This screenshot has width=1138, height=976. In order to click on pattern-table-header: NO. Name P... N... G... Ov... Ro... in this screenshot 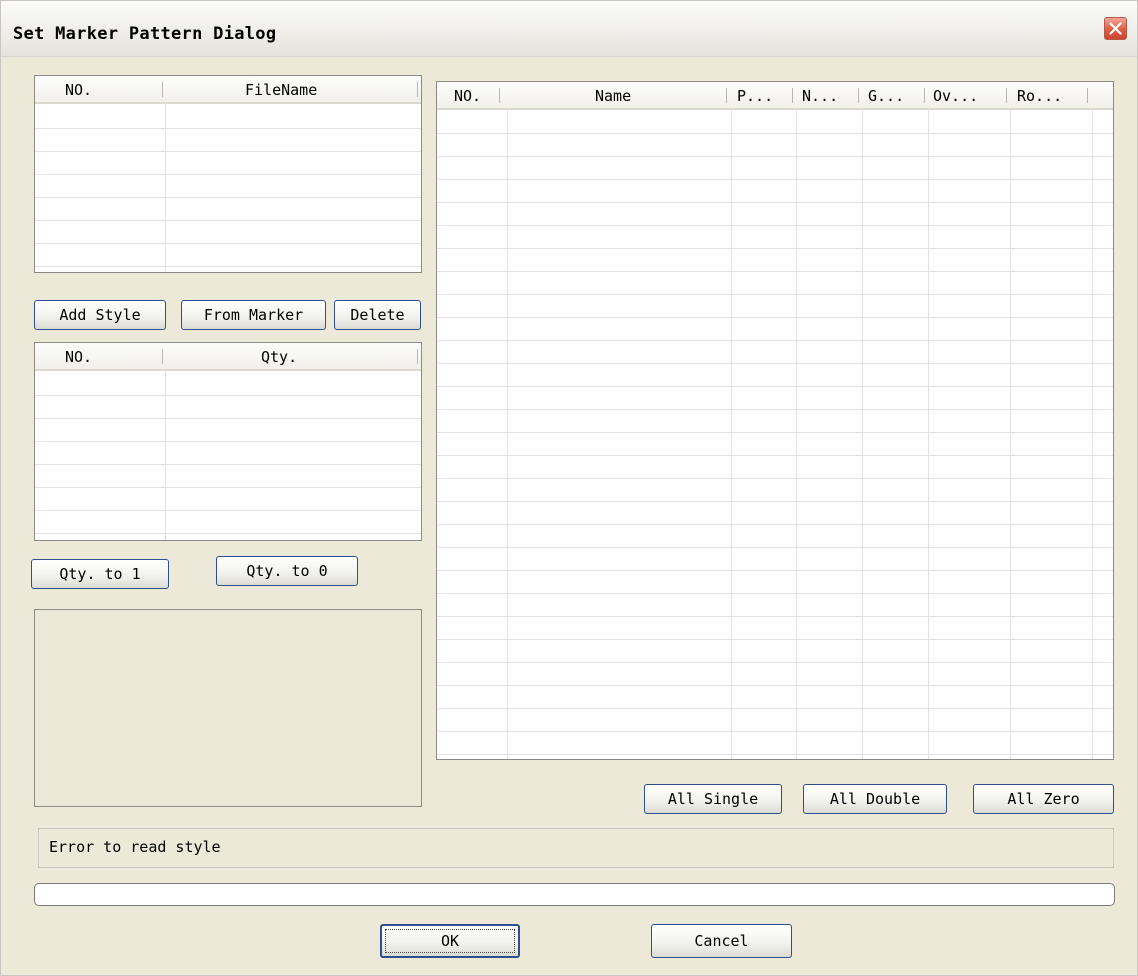, I will do `click(775, 96)`.